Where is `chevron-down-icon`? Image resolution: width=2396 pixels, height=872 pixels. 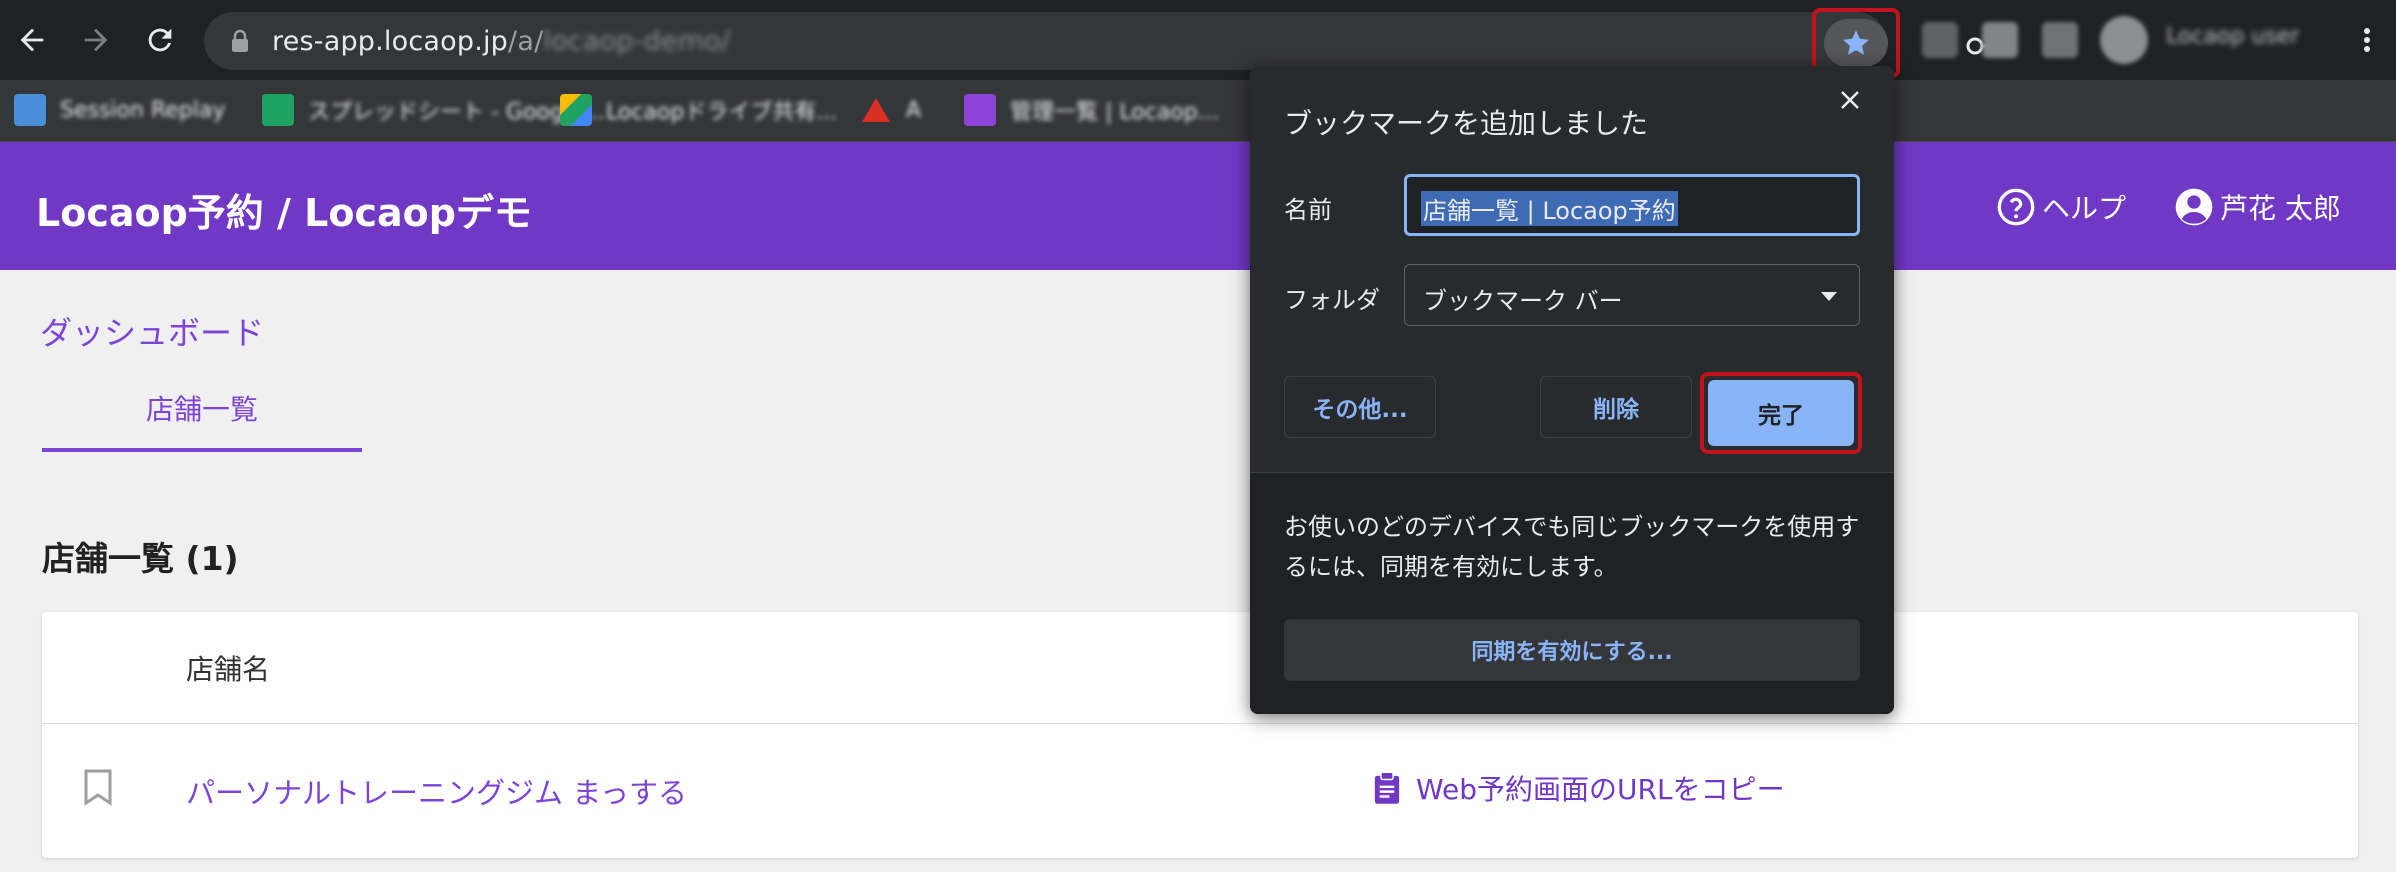
chevron-down-icon is located at coordinates (1829, 296).